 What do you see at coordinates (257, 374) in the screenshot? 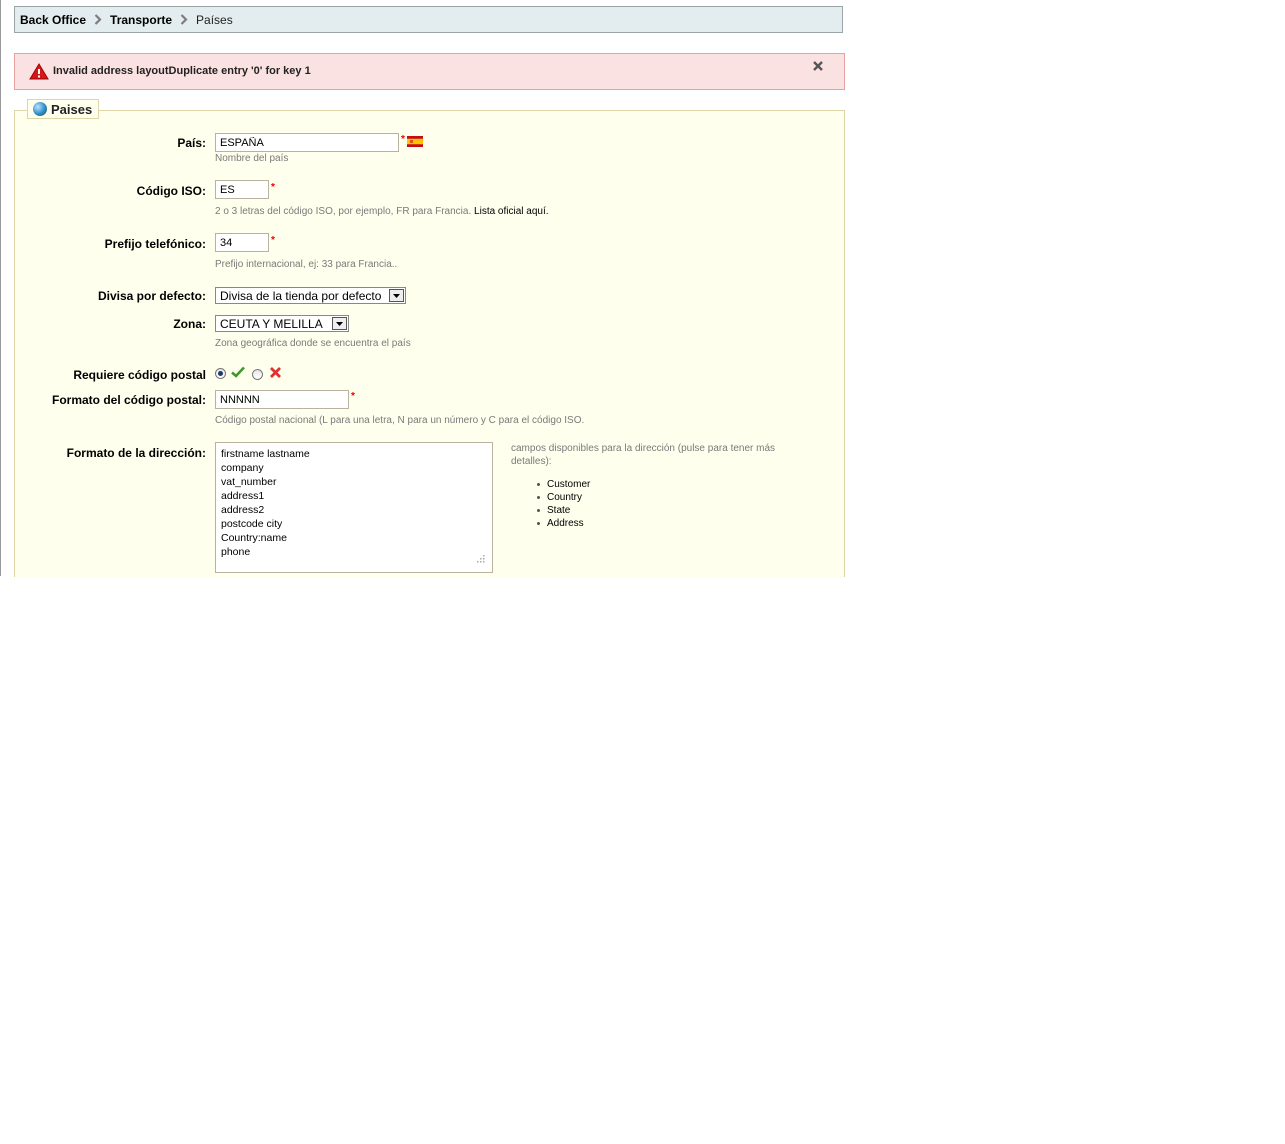
I see `zip-required-no-radio` at bounding box center [257, 374].